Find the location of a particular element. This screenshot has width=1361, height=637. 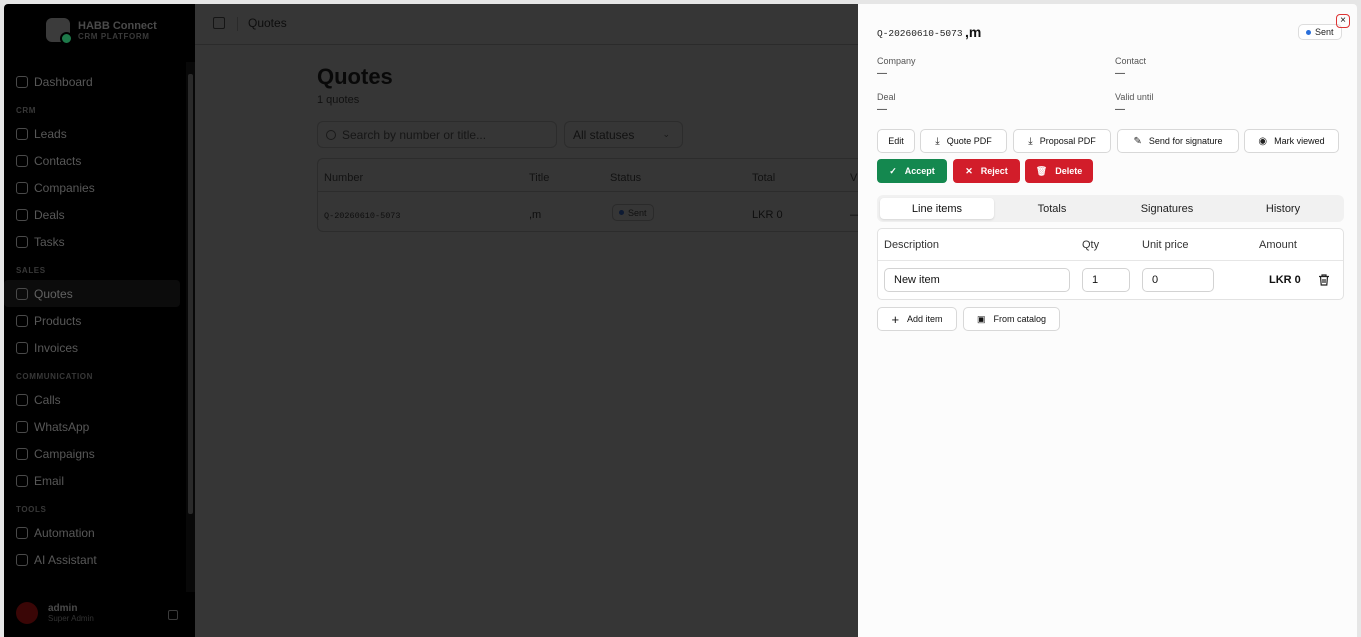

valid-until-value: — is located at coordinates (1120, 109).